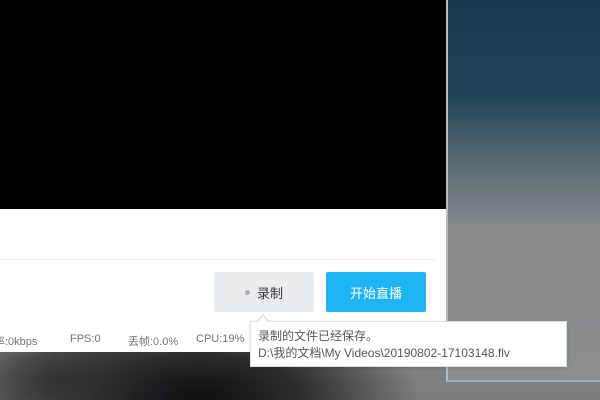 Image resolution: width=600 pixels, height=400 pixels. I want to click on dropped-frames-stat: 丢帧:0.0%, so click(153, 342).